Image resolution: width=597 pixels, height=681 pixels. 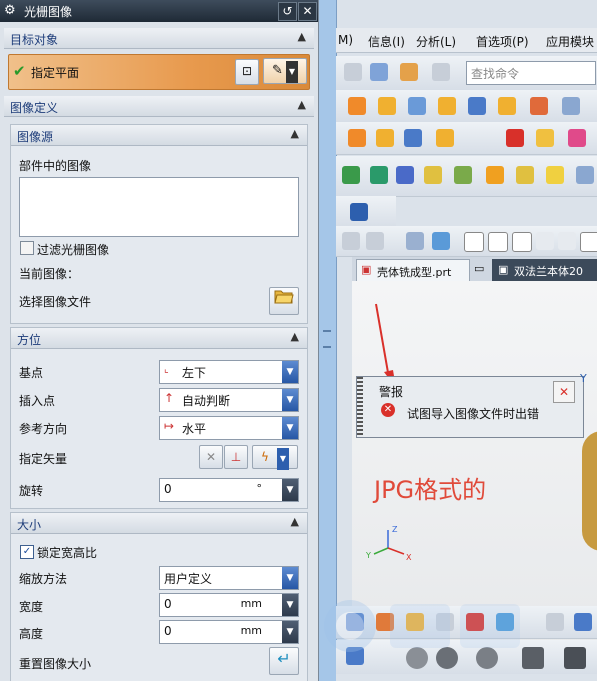 I want to click on plane-dialog-button: ⊡, so click(x=247, y=72).